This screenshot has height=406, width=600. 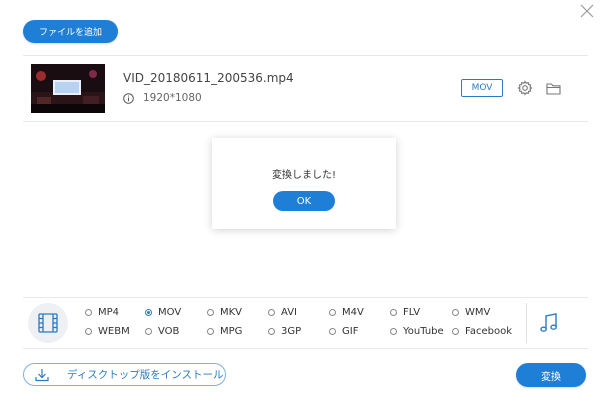 I want to click on info-icon, so click(x=128, y=98).